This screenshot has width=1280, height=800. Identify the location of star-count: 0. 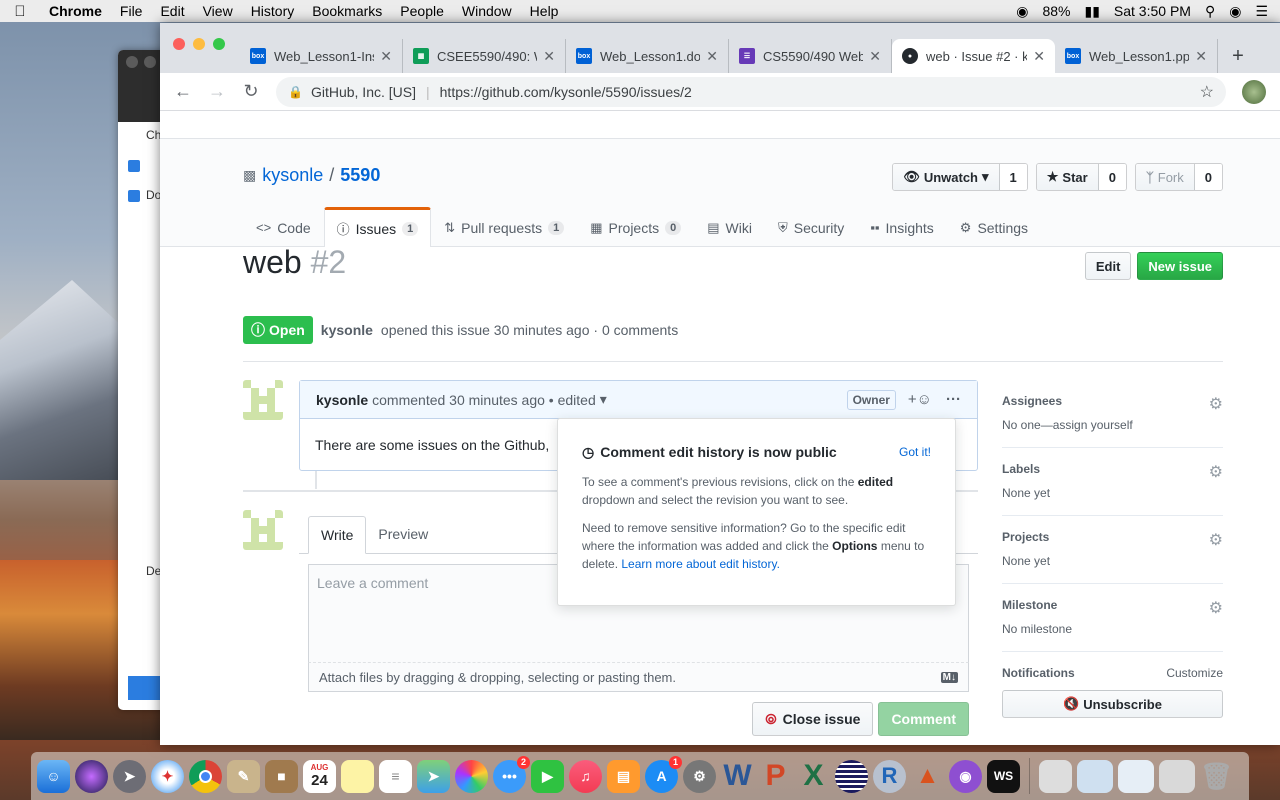
(1112, 177).